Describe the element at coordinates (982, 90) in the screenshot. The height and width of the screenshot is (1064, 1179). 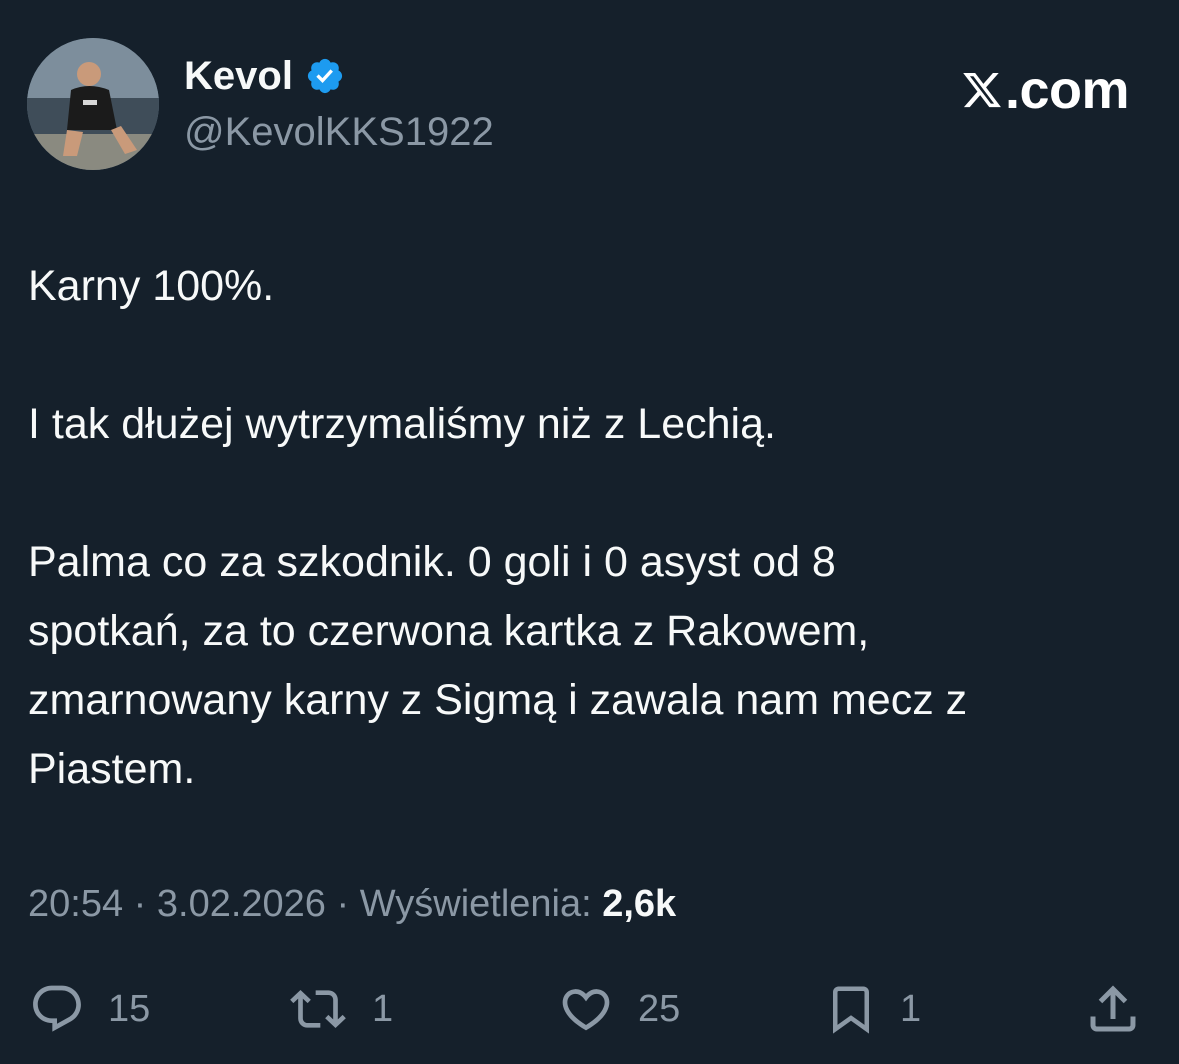
I see `x-logo-icon` at that location.